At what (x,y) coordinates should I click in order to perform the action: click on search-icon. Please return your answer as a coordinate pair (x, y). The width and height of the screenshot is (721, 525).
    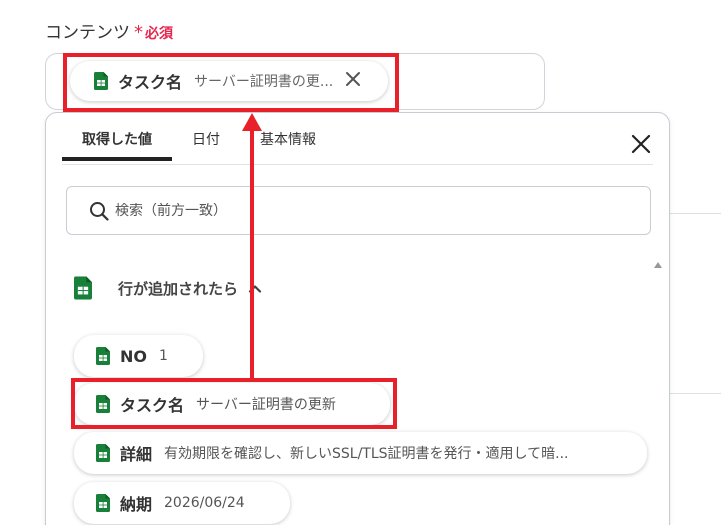
    Looking at the image, I should click on (99, 211).